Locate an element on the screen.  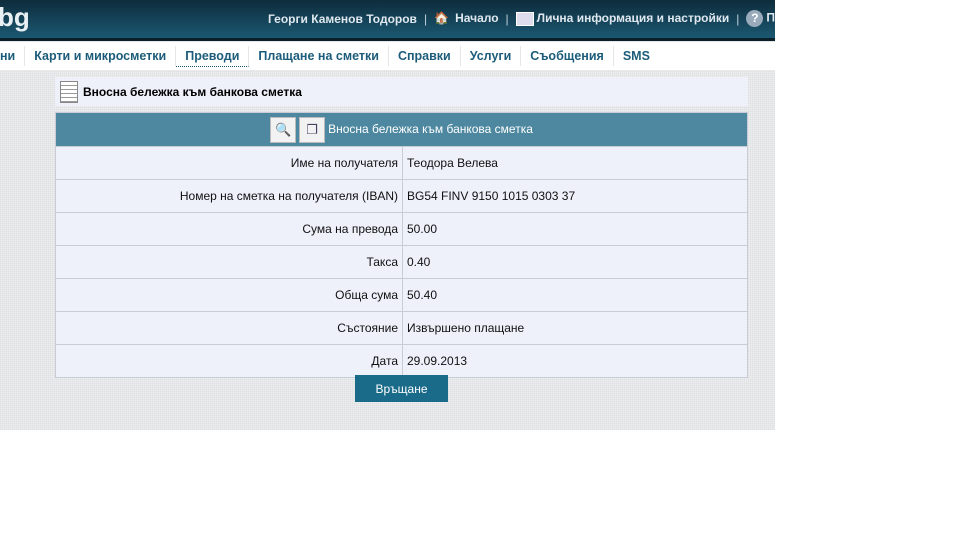
table-row: Име на получателя Теодора Велева is located at coordinates (401, 163).